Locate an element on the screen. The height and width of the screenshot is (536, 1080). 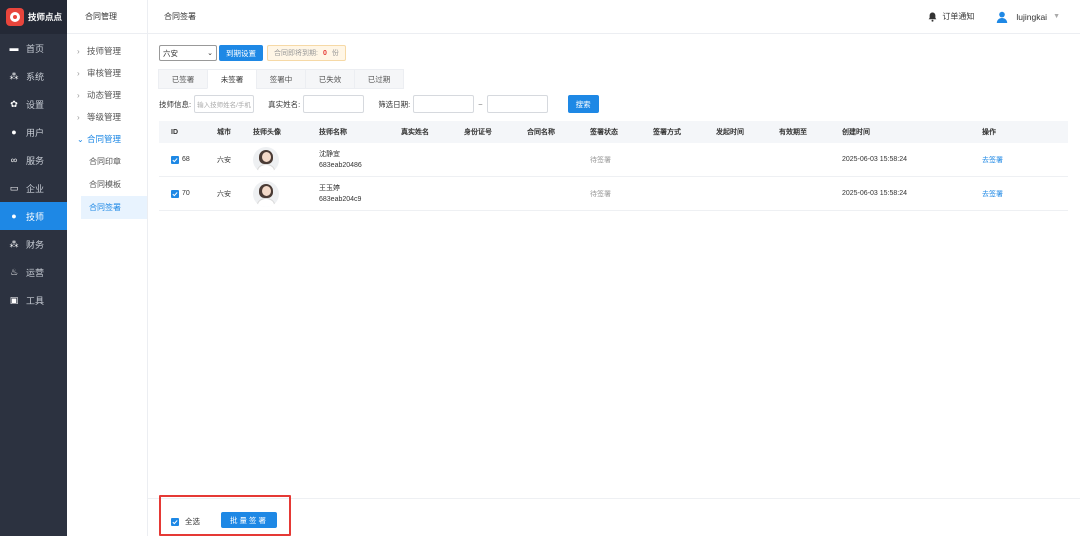
sidebar-item-label: 用户 is located at coordinates (35, 132).